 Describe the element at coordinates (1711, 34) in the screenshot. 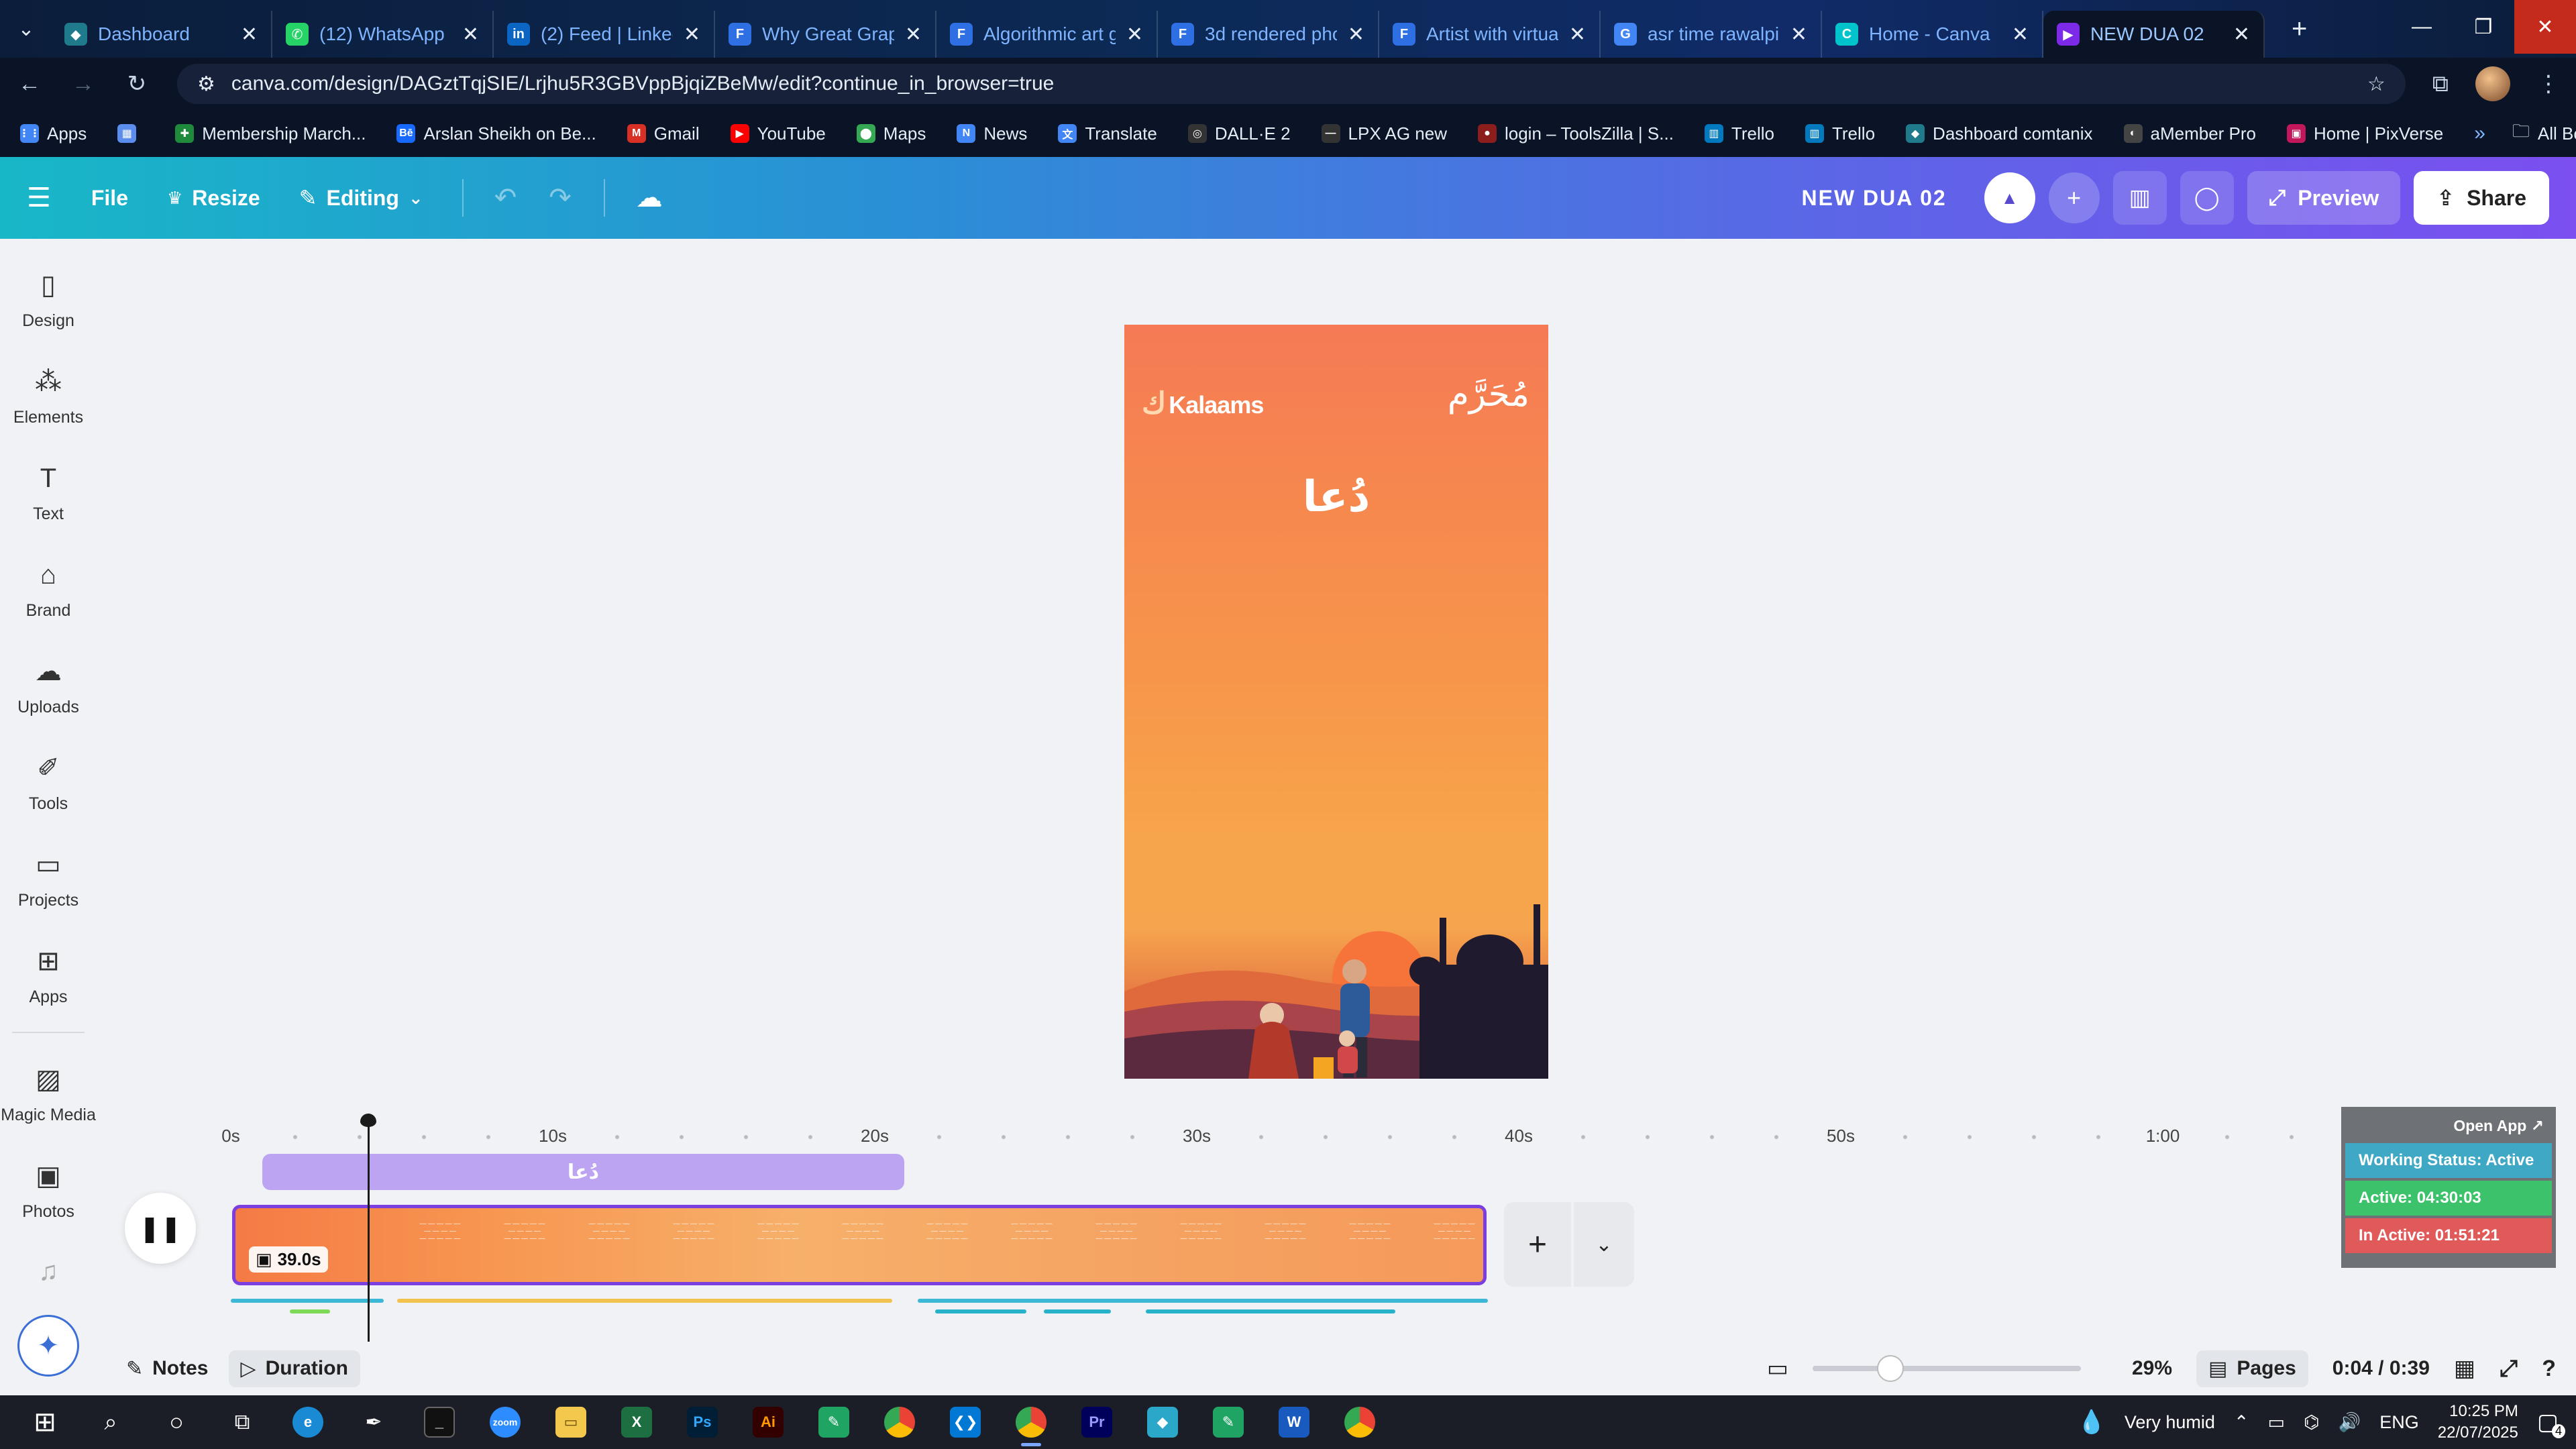

I see `browser-tab: G asr time rawalpind ✕` at that location.